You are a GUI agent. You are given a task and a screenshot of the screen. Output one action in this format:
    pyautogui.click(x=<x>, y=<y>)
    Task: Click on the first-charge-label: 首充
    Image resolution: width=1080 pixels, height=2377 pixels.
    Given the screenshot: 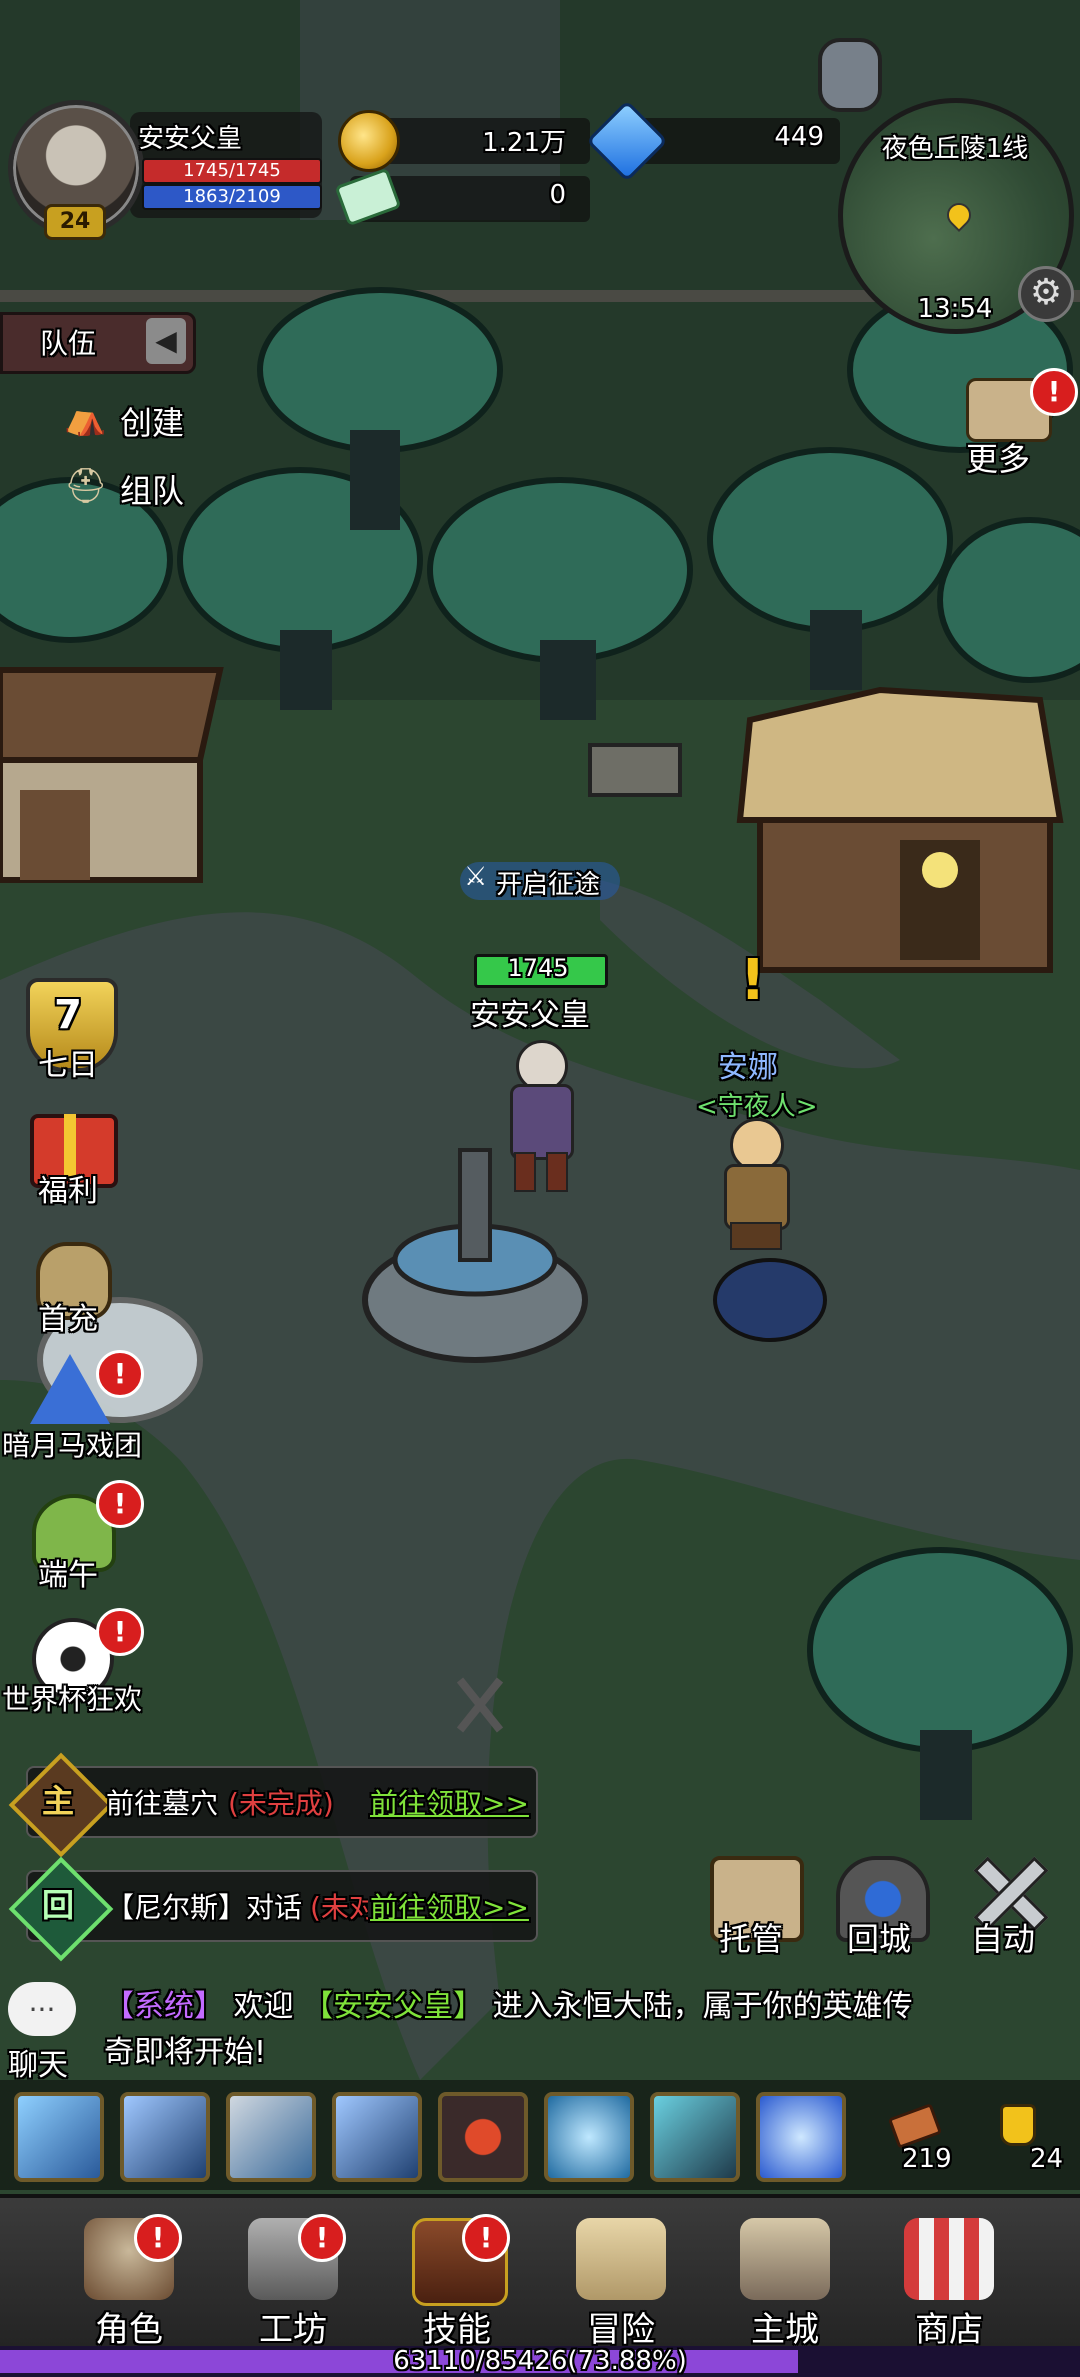 What is the action you would take?
    pyautogui.click(x=68, y=1319)
    